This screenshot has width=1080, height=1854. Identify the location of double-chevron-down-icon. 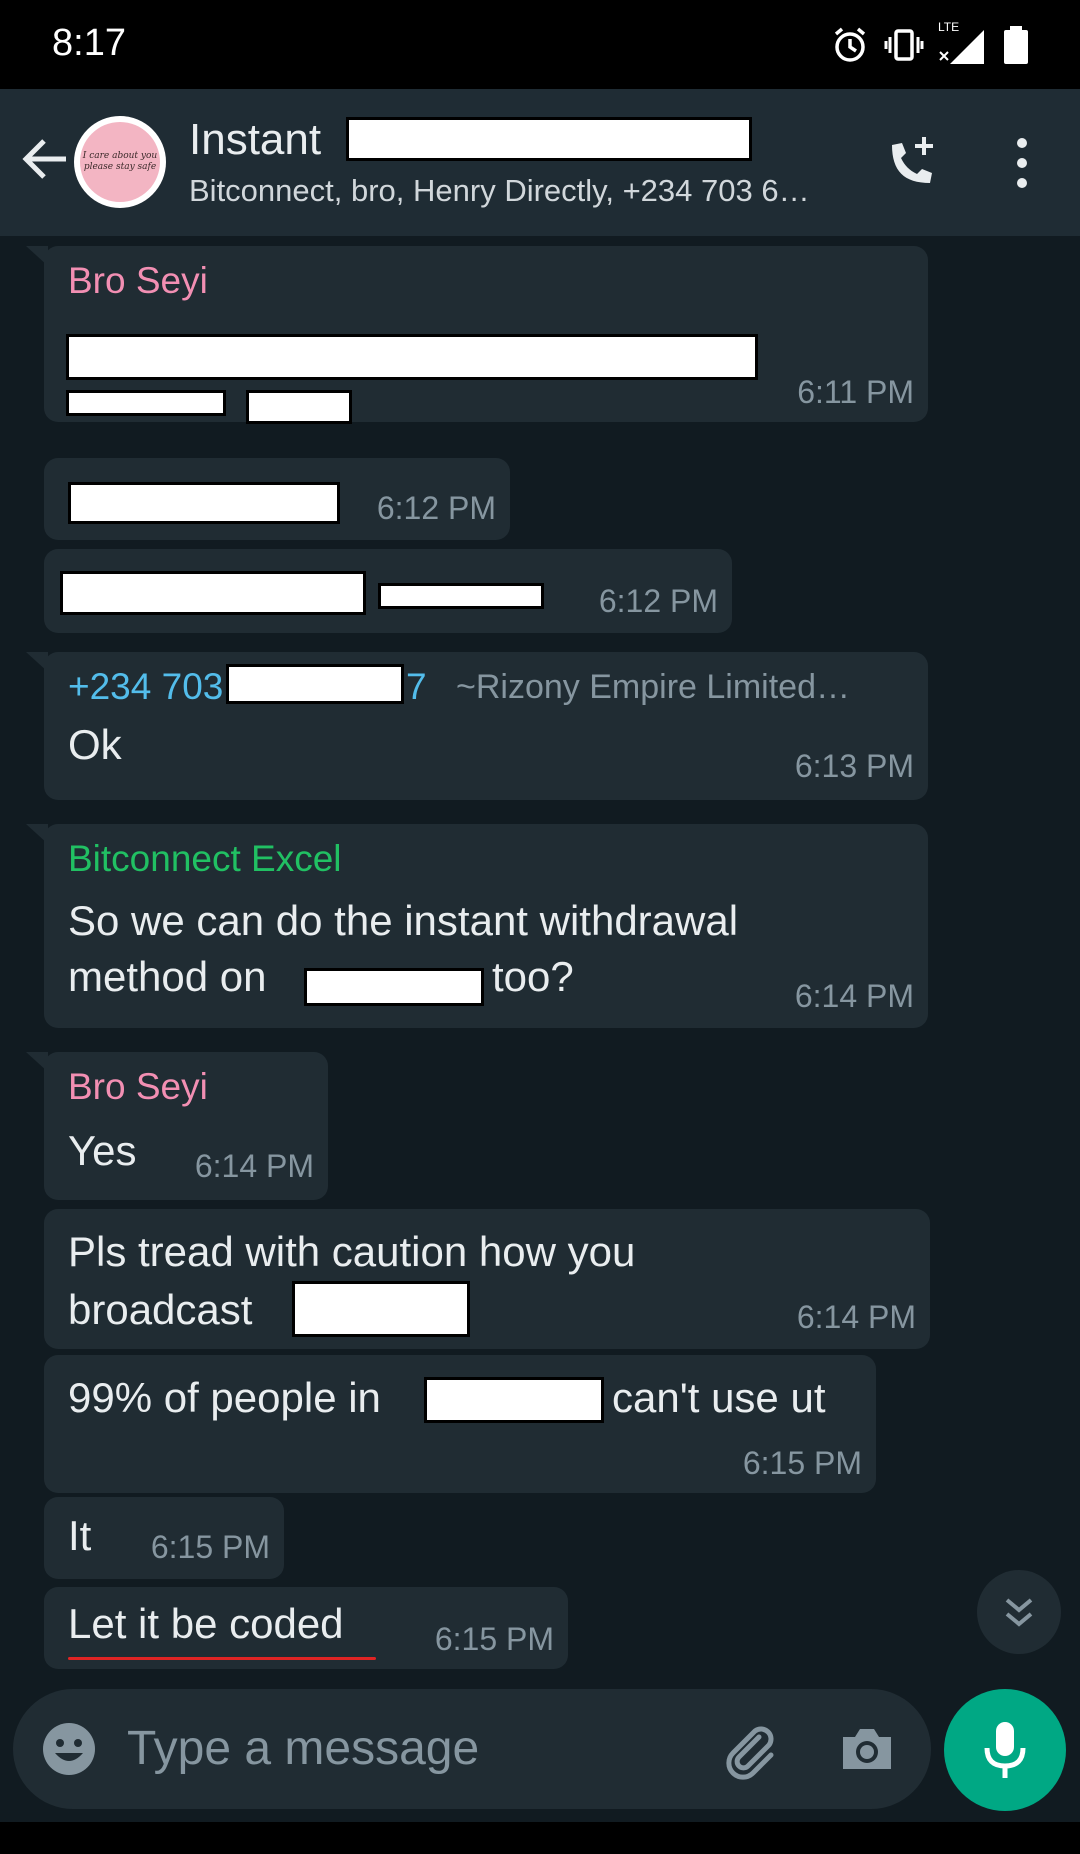
(1019, 1612).